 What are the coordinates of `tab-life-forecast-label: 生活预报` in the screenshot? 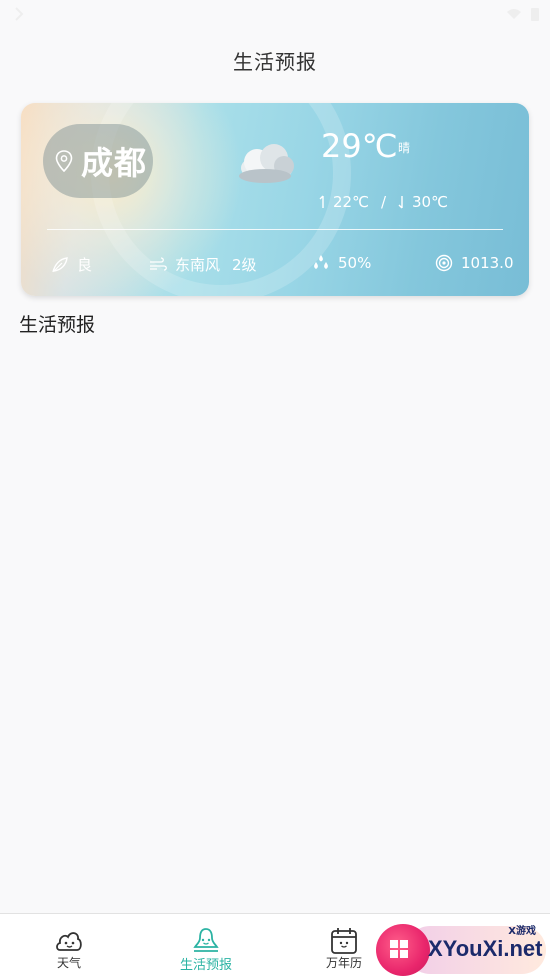 It's located at (205, 965).